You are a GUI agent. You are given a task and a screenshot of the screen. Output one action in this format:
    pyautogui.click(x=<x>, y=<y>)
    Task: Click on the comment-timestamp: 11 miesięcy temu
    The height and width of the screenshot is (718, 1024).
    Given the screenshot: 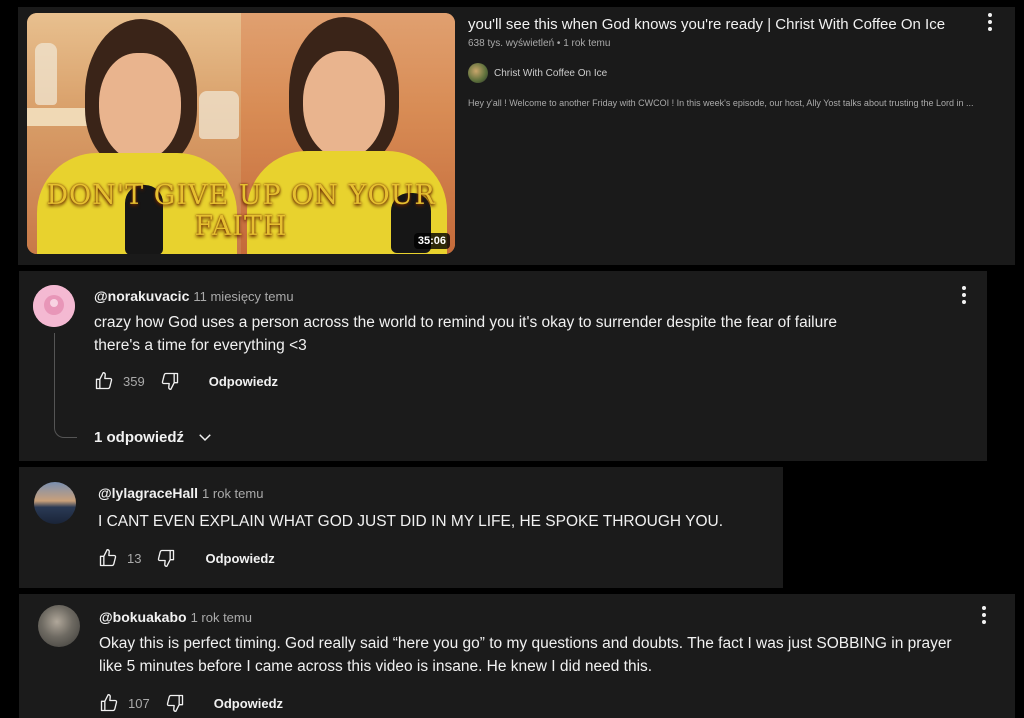 What is the action you would take?
    pyautogui.click(x=243, y=296)
    